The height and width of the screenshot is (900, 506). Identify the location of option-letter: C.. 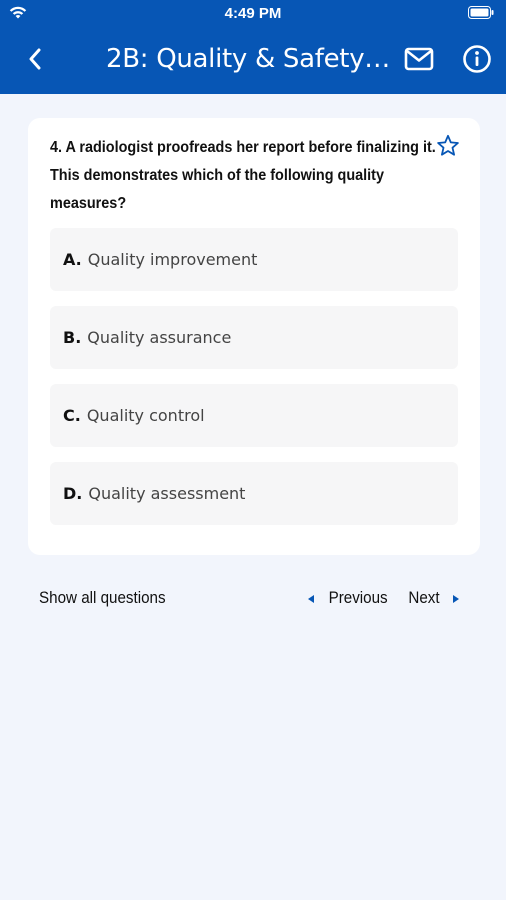
(72, 415).